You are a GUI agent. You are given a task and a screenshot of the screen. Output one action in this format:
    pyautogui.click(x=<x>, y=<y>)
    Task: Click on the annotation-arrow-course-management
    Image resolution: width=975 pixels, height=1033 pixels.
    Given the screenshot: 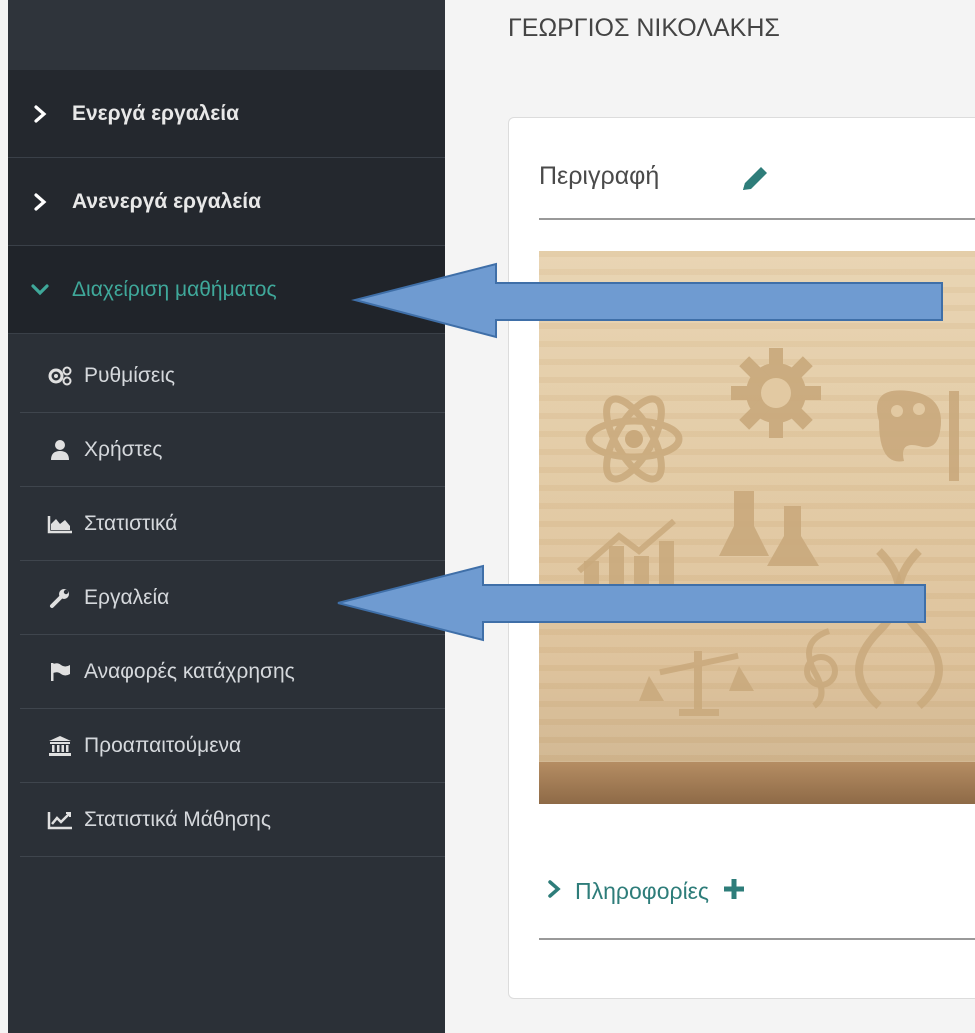 What is the action you would take?
    pyautogui.click(x=647, y=300)
    